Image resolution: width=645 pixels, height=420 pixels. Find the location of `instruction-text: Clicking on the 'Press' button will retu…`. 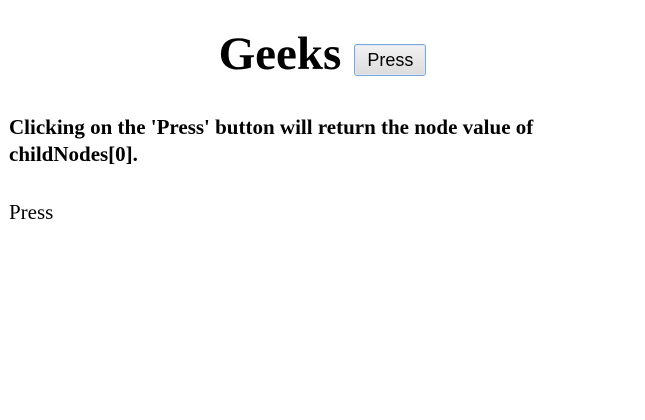

instruction-text: Clicking on the 'Press' button will retu… is located at coordinates (271, 140).